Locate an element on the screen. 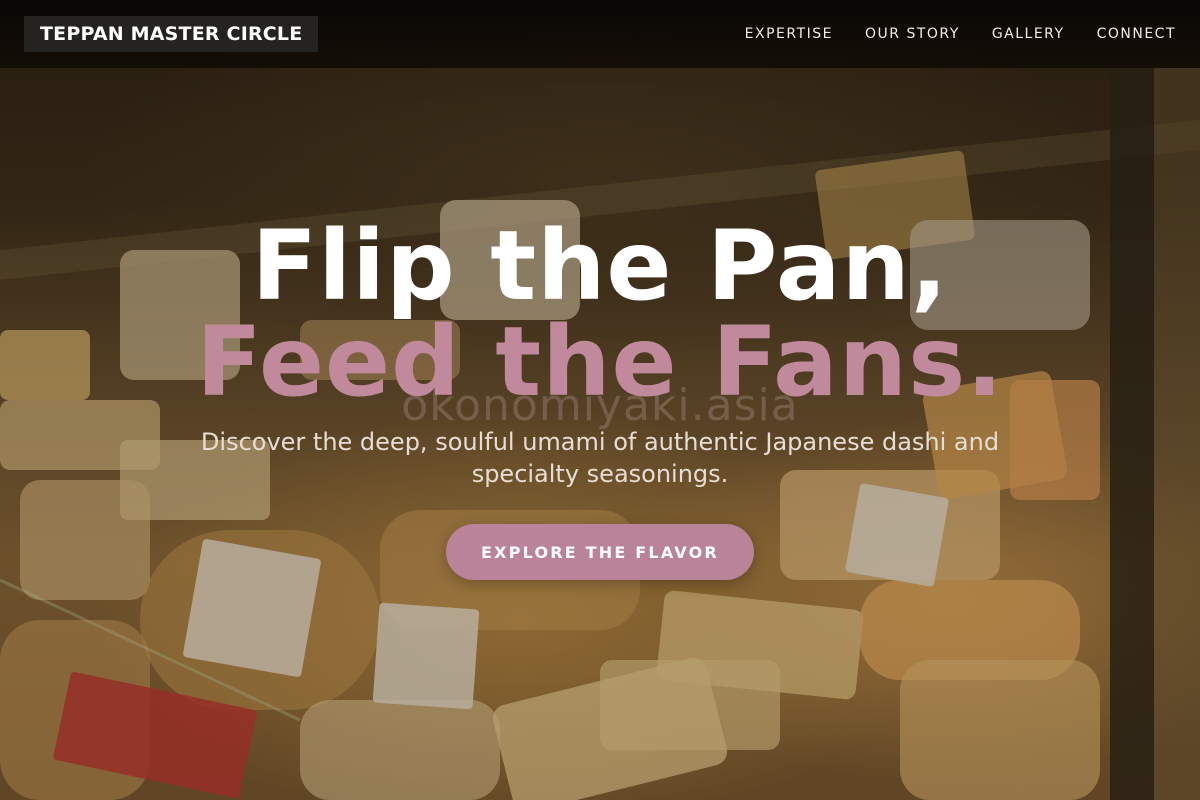 The height and width of the screenshot is (800, 1200). nav-link-expertise: EXPERTISE is located at coordinates (789, 34).